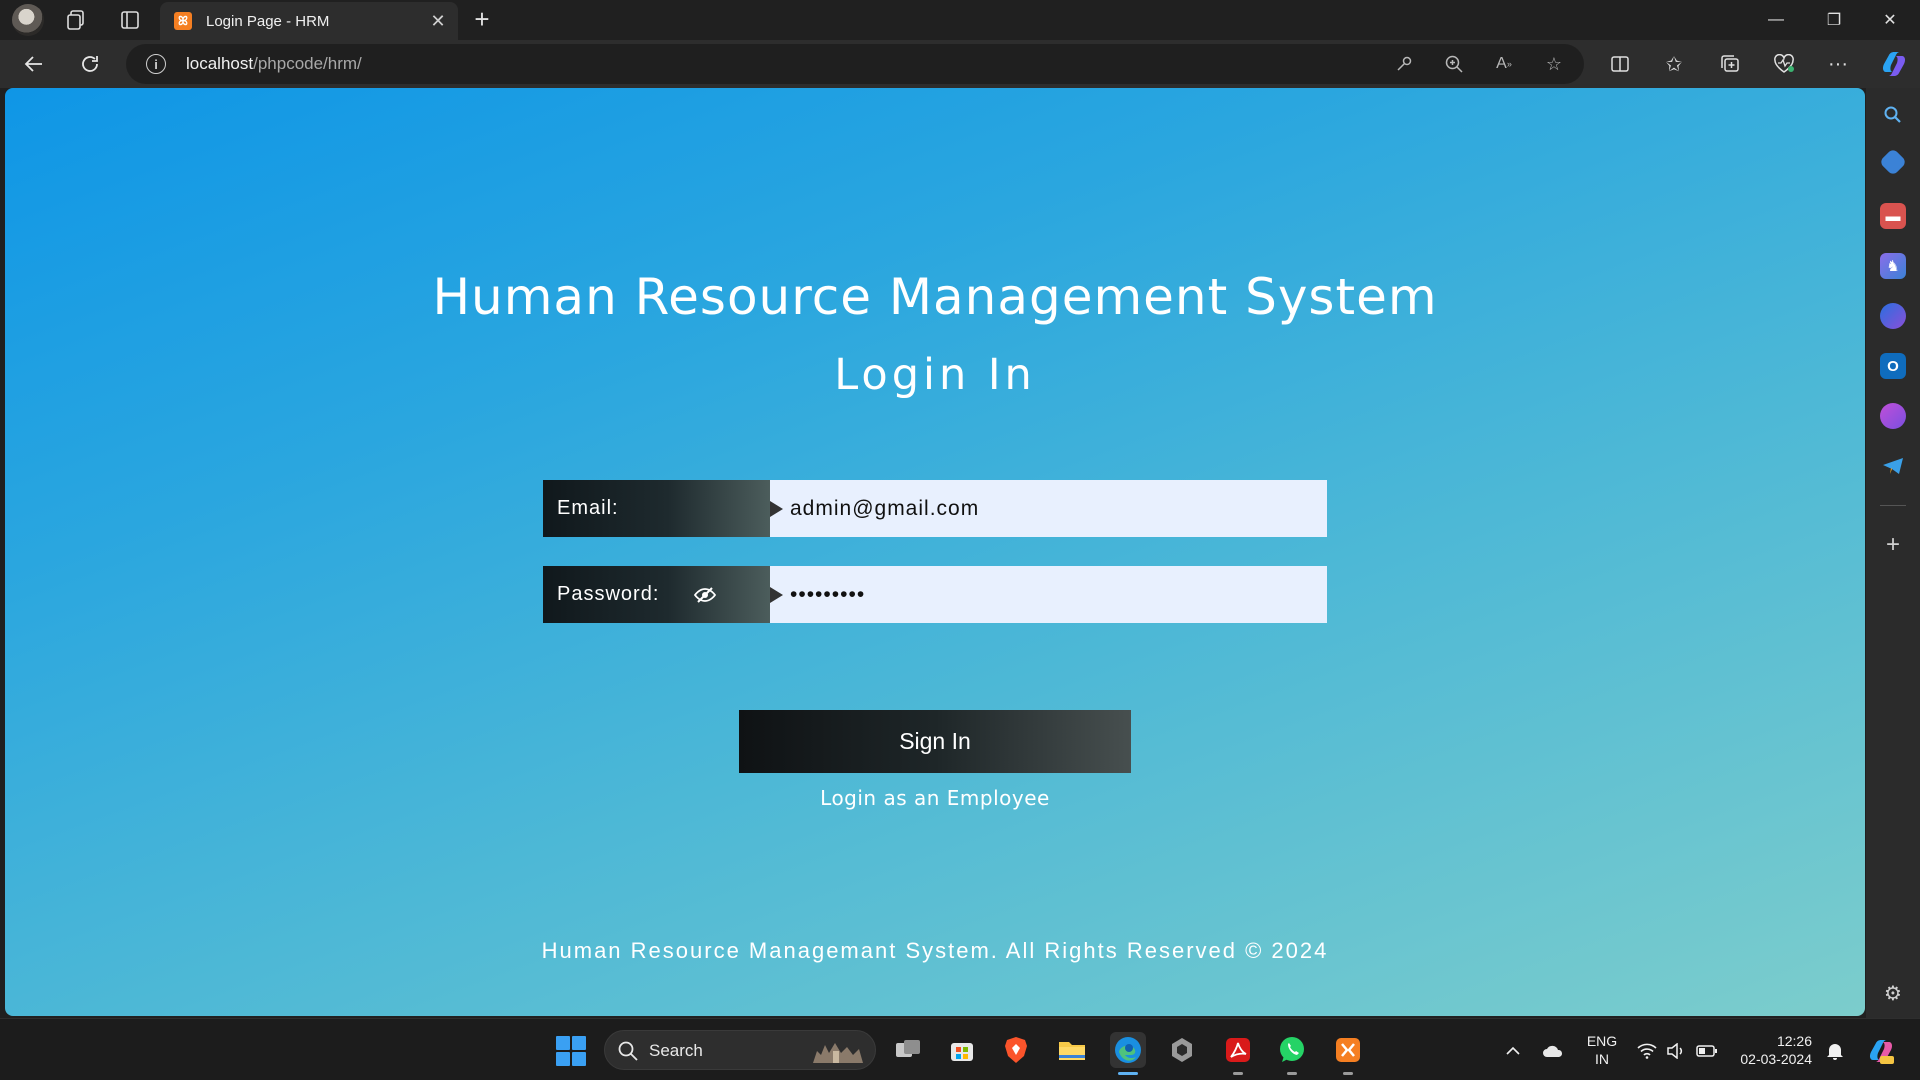 This screenshot has width=1920, height=1080. I want to click on browser-toolbar: i localhost/phpcode/hrm/ A» ☆ ✩ ···, so click(960, 64).